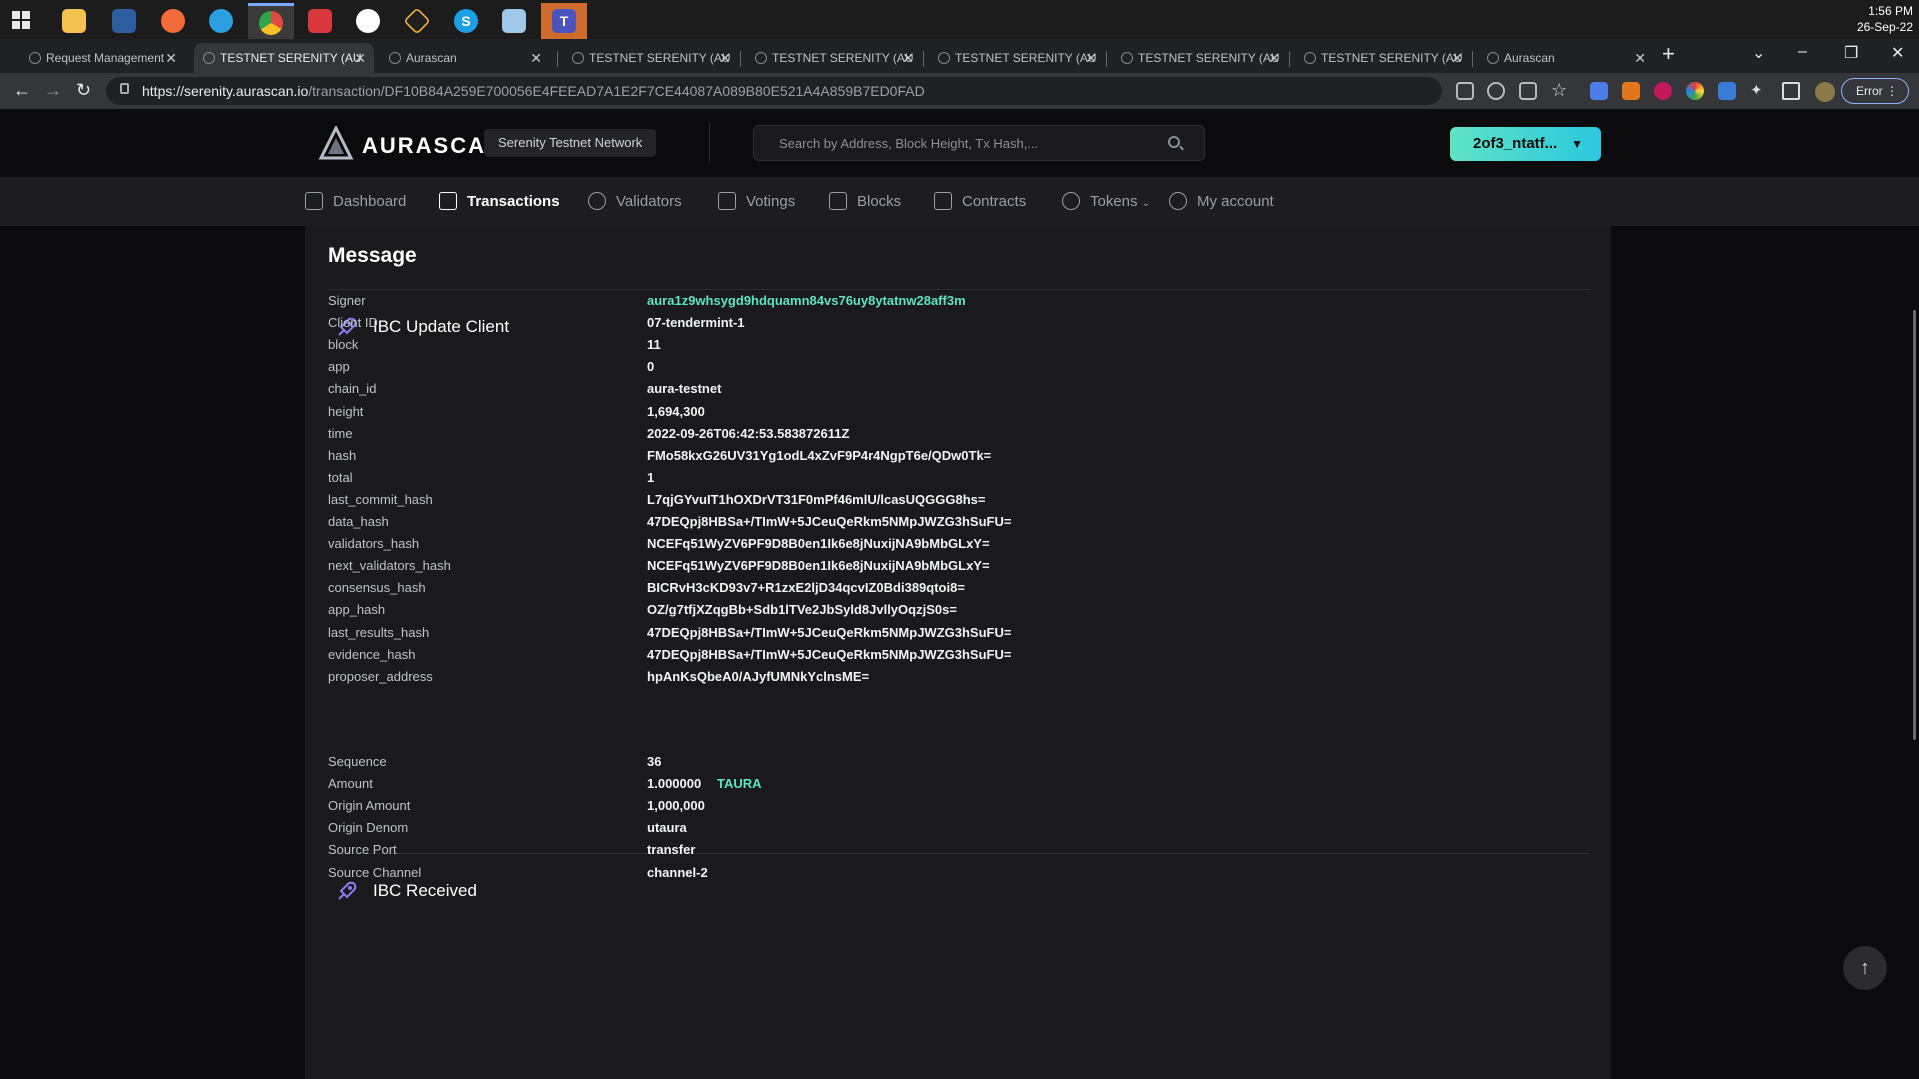 The height and width of the screenshot is (1079, 1919). Describe the element at coordinates (221, 21) in the screenshot. I see `edge-icon` at that location.